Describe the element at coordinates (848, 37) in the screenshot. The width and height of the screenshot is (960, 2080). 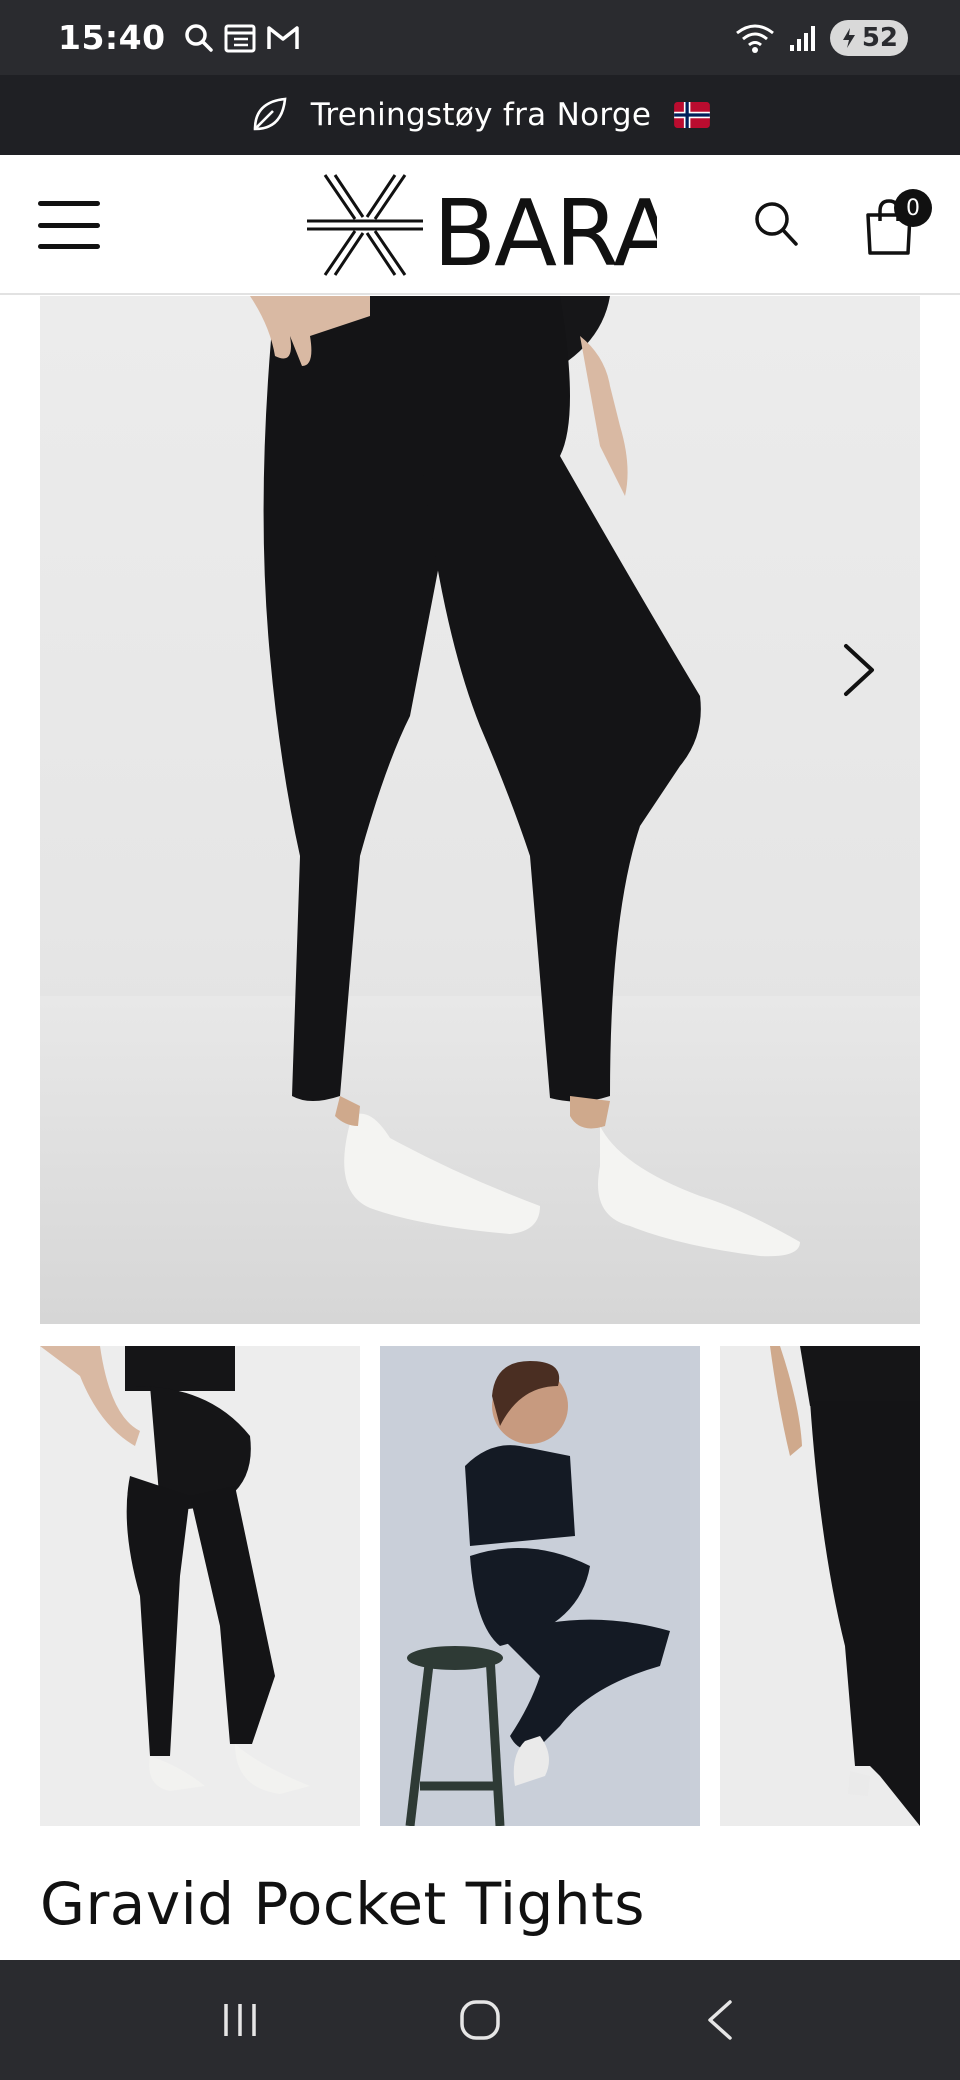
I see `battery-icon` at that location.